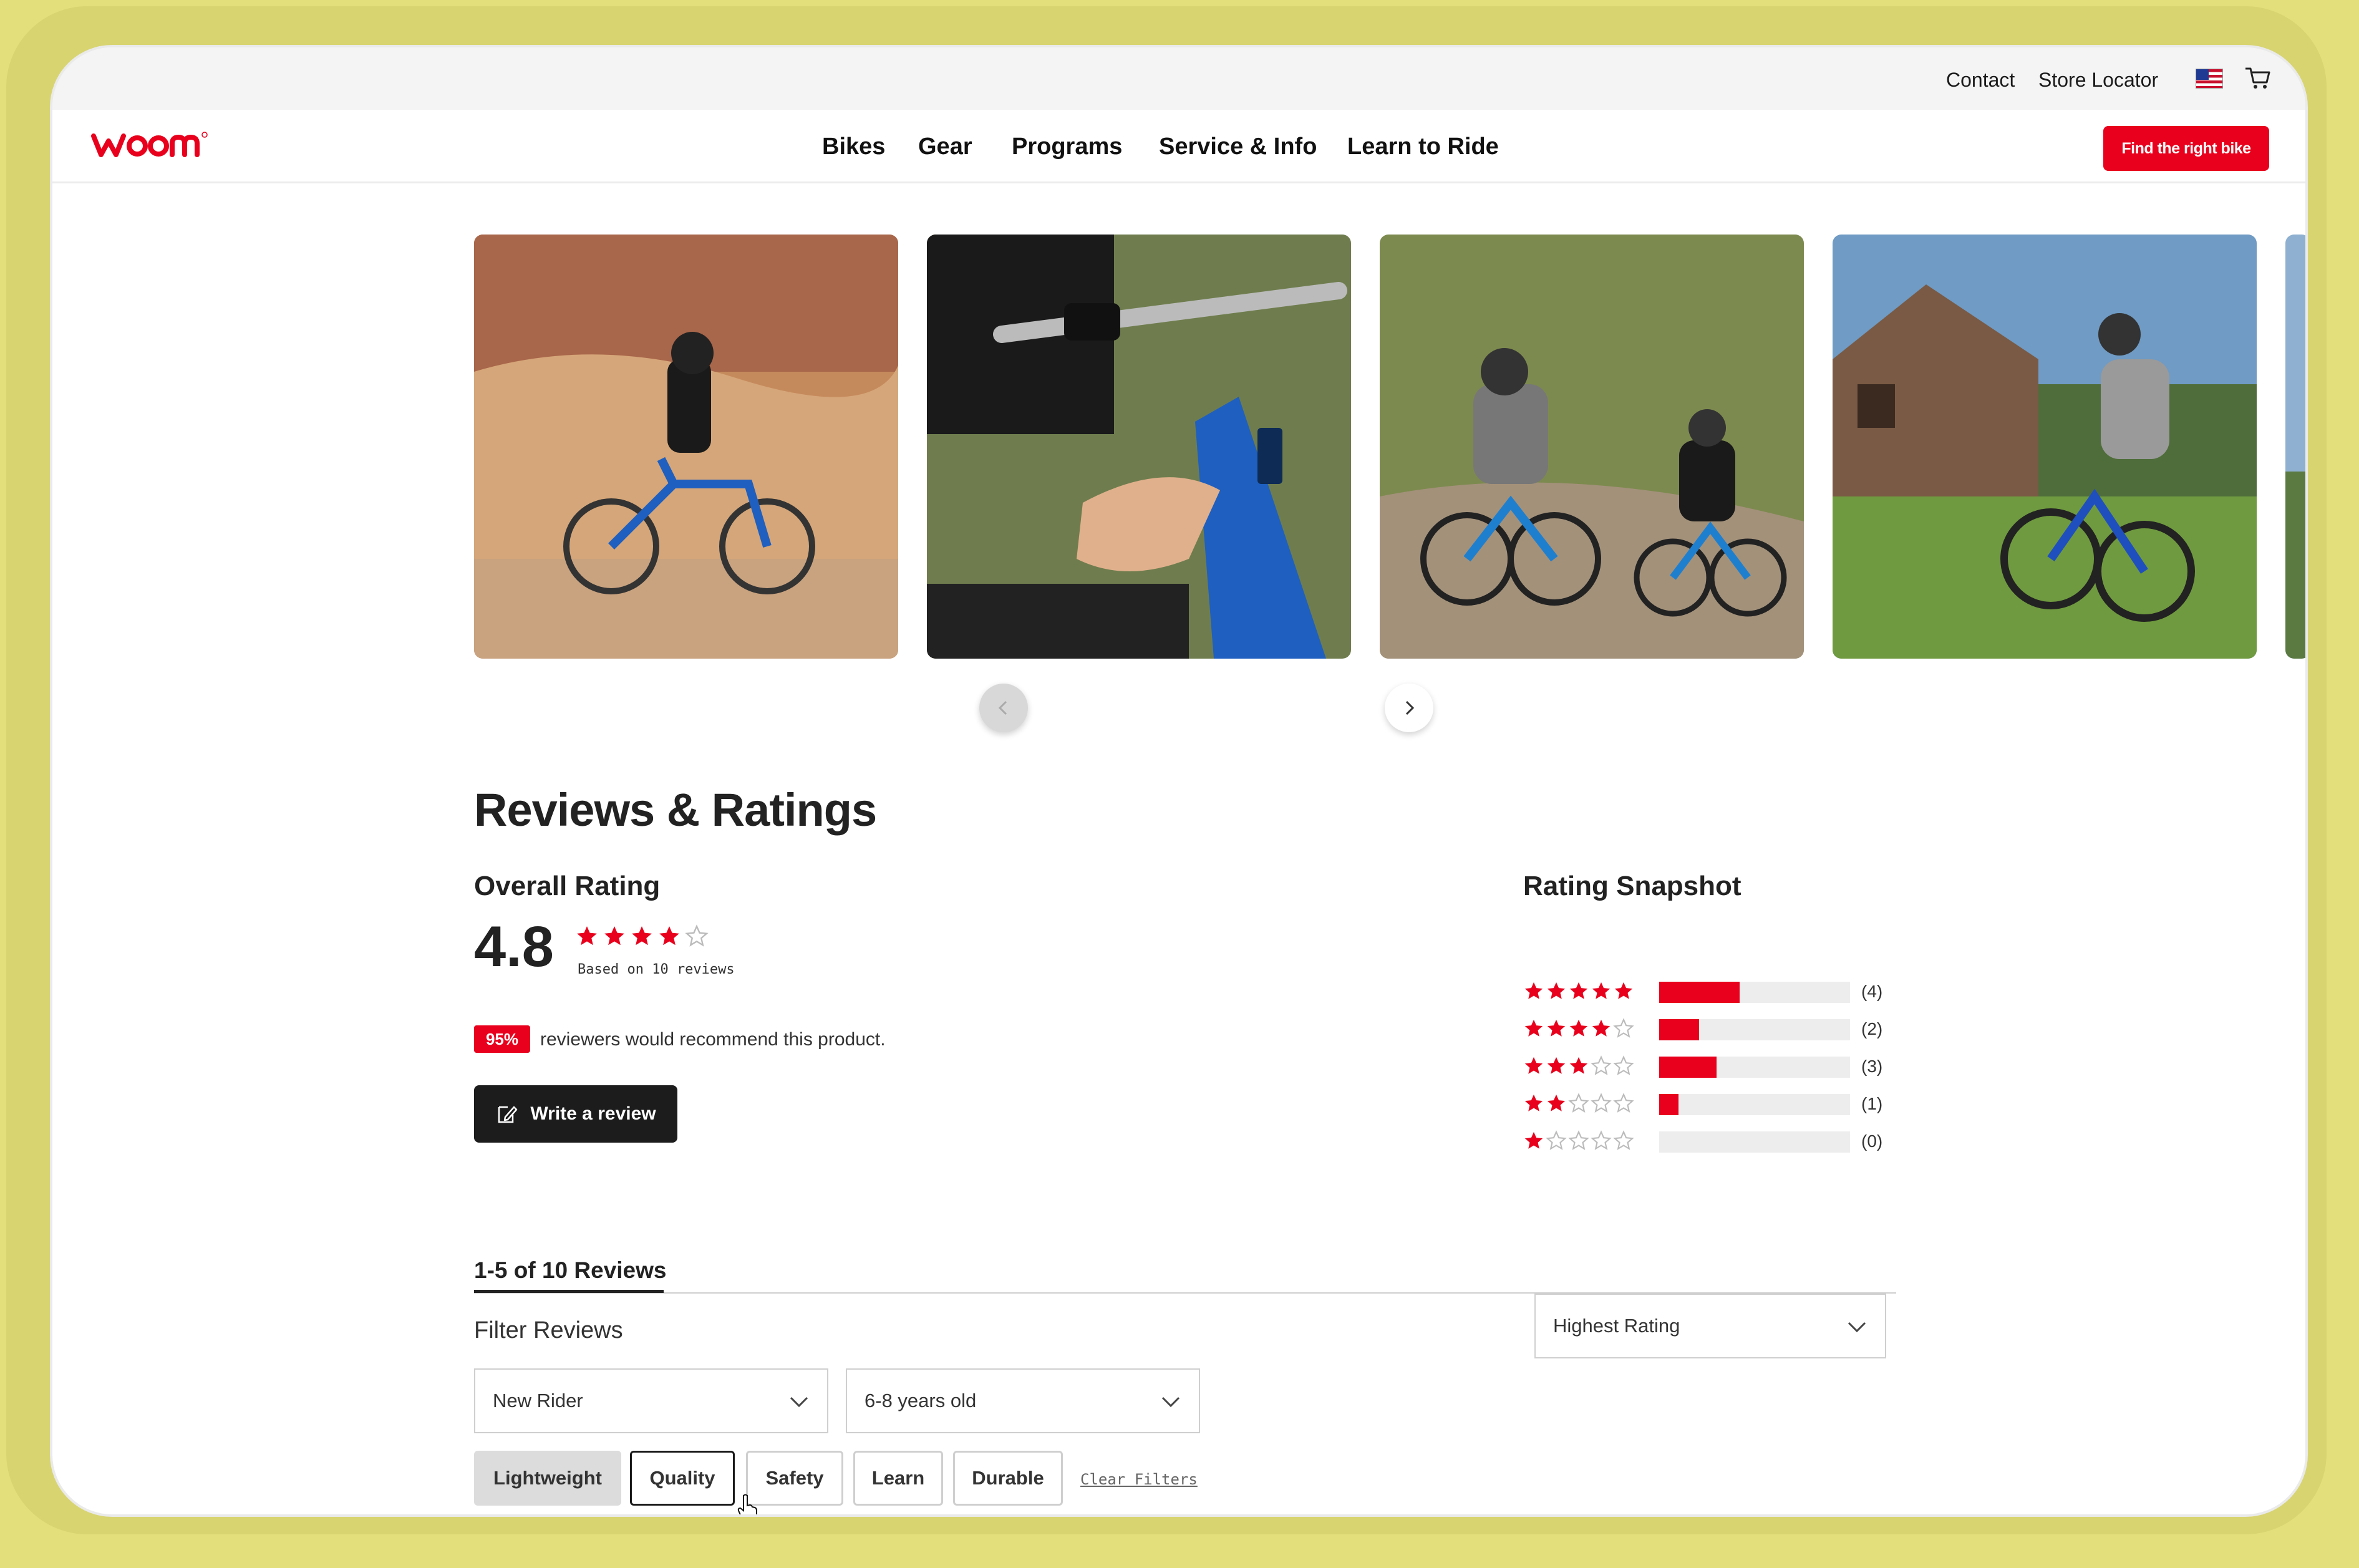  I want to click on photo-peek, so click(2295, 447).